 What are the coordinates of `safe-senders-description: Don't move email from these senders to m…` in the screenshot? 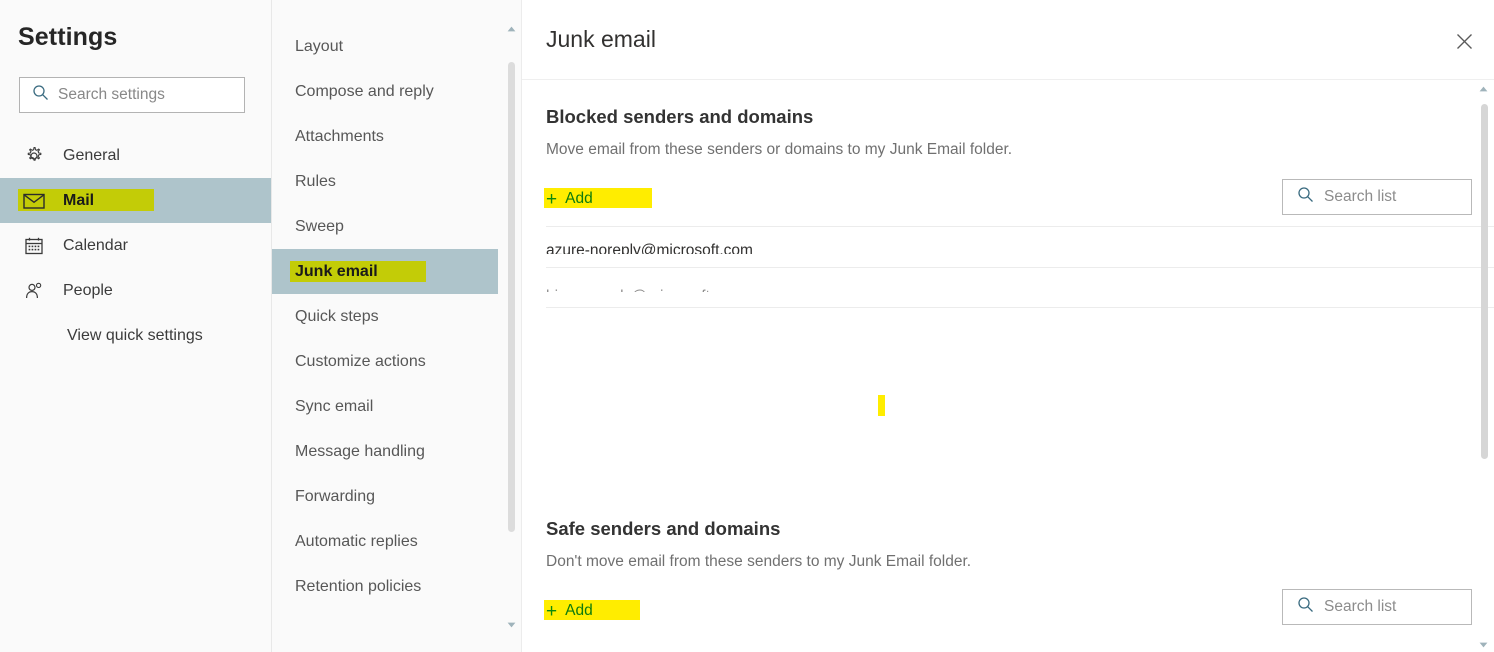 It's located at (759, 561).